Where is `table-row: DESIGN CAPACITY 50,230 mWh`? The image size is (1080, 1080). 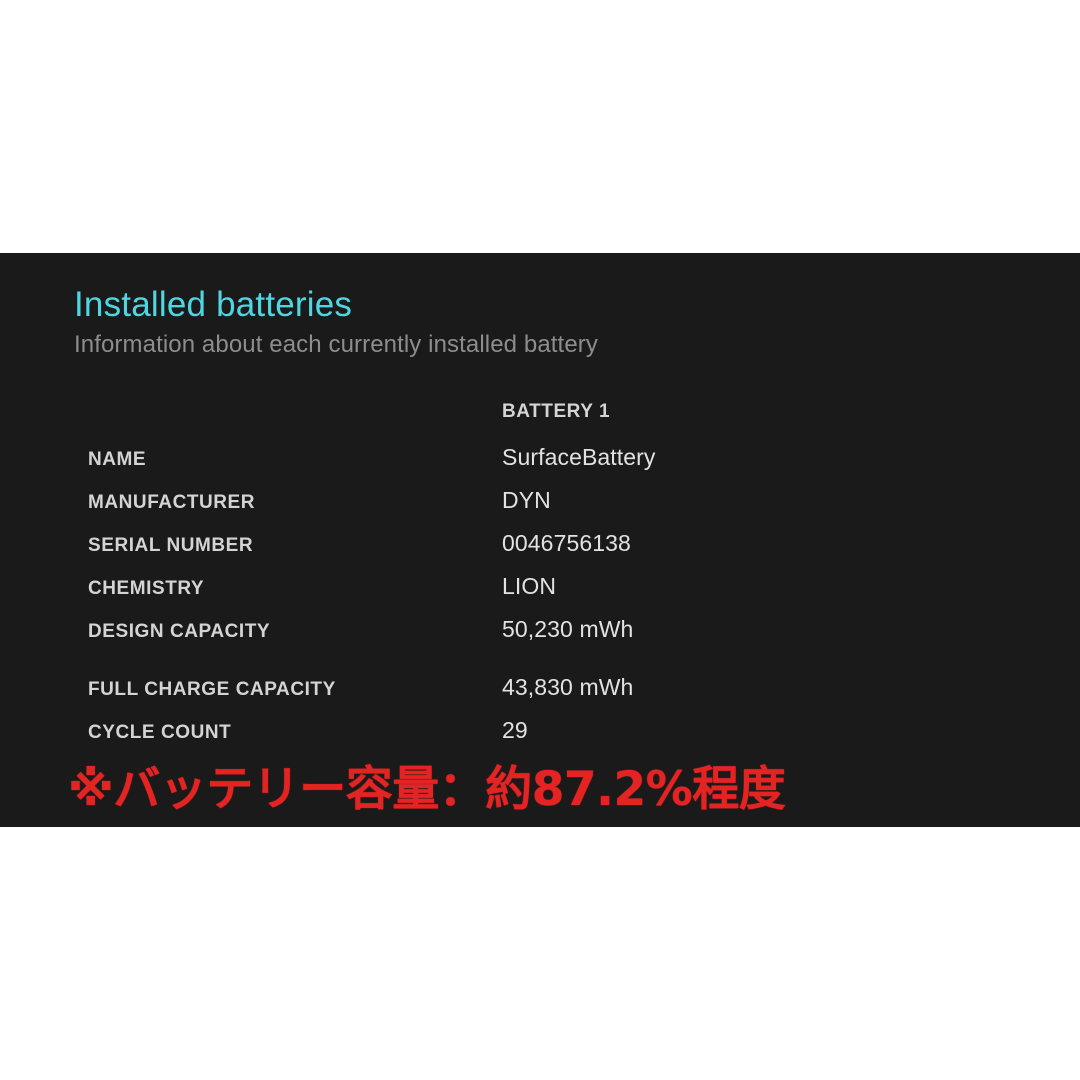 table-row: DESIGN CAPACITY 50,230 mWh is located at coordinates (518, 637).